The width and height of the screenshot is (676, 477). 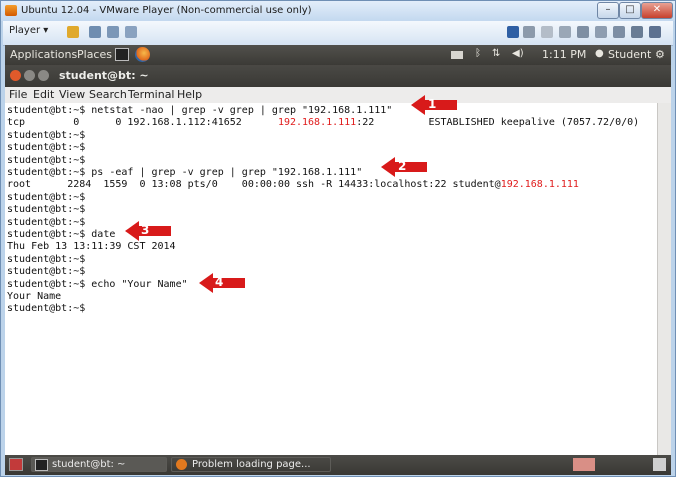 I want to click on player-menu-button: Player ▾, so click(x=28, y=30).